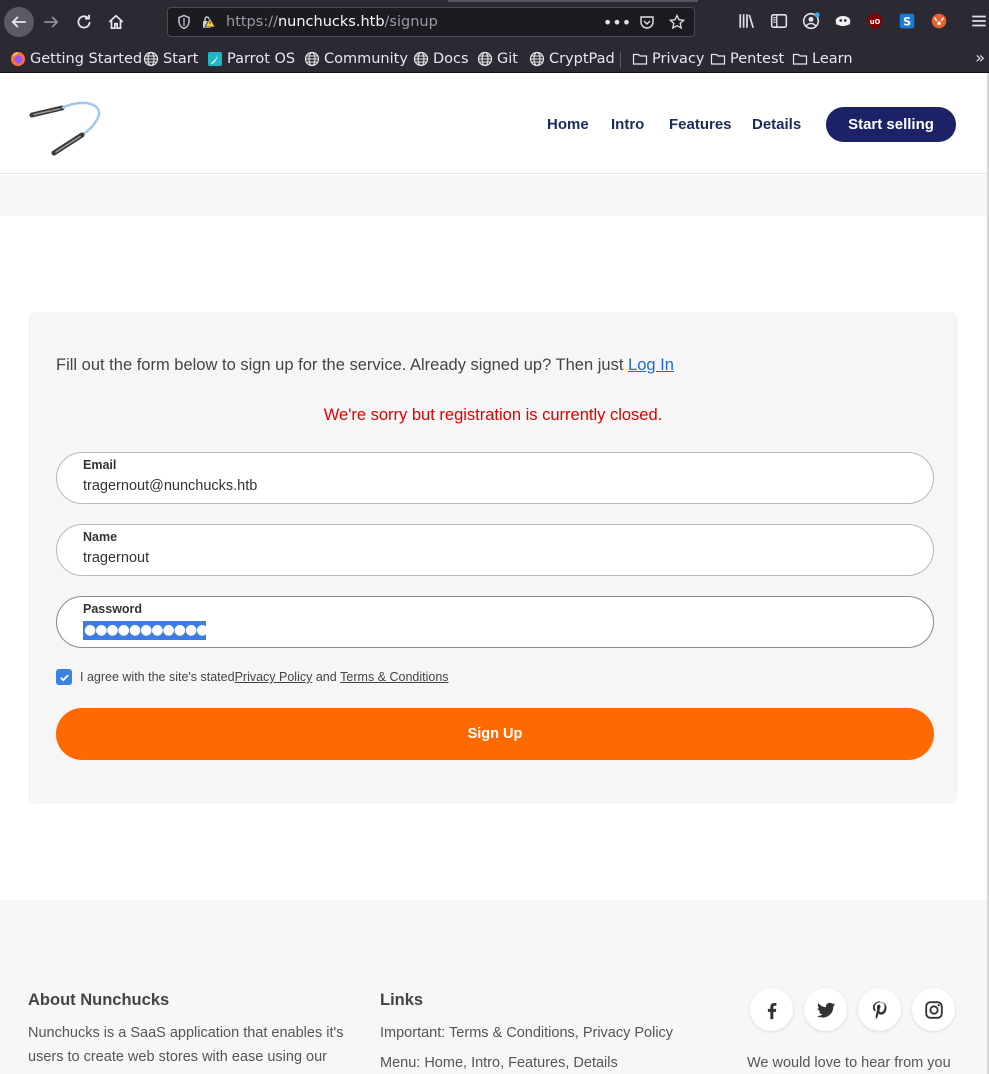 This screenshot has width=989, height=1074. I want to click on twitter-icon, so click(825, 1010).